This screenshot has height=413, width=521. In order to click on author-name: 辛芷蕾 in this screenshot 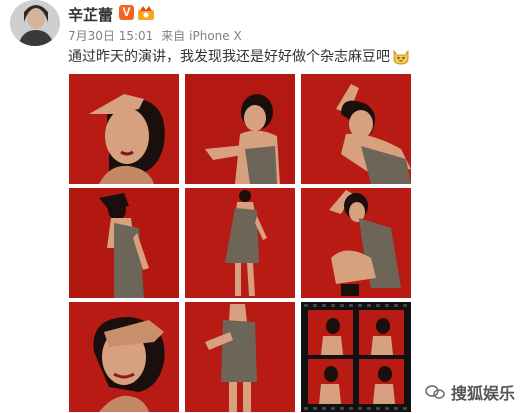, I will do `click(90, 14)`.